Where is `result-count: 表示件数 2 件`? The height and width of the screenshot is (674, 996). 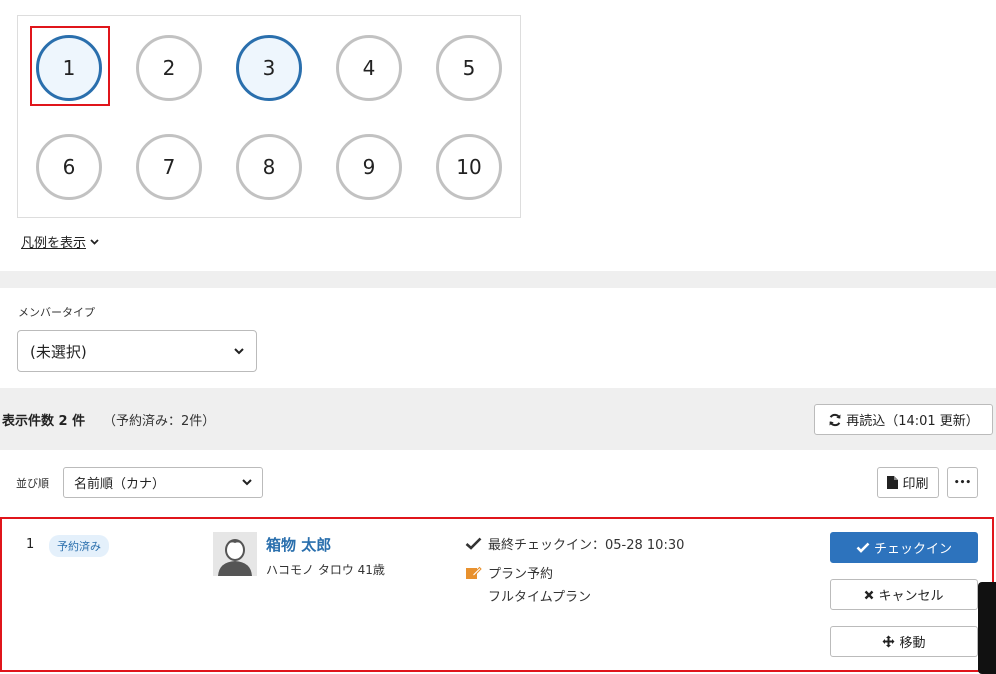 result-count: 表示件数 2 件 is located at coordinates (44, 421).